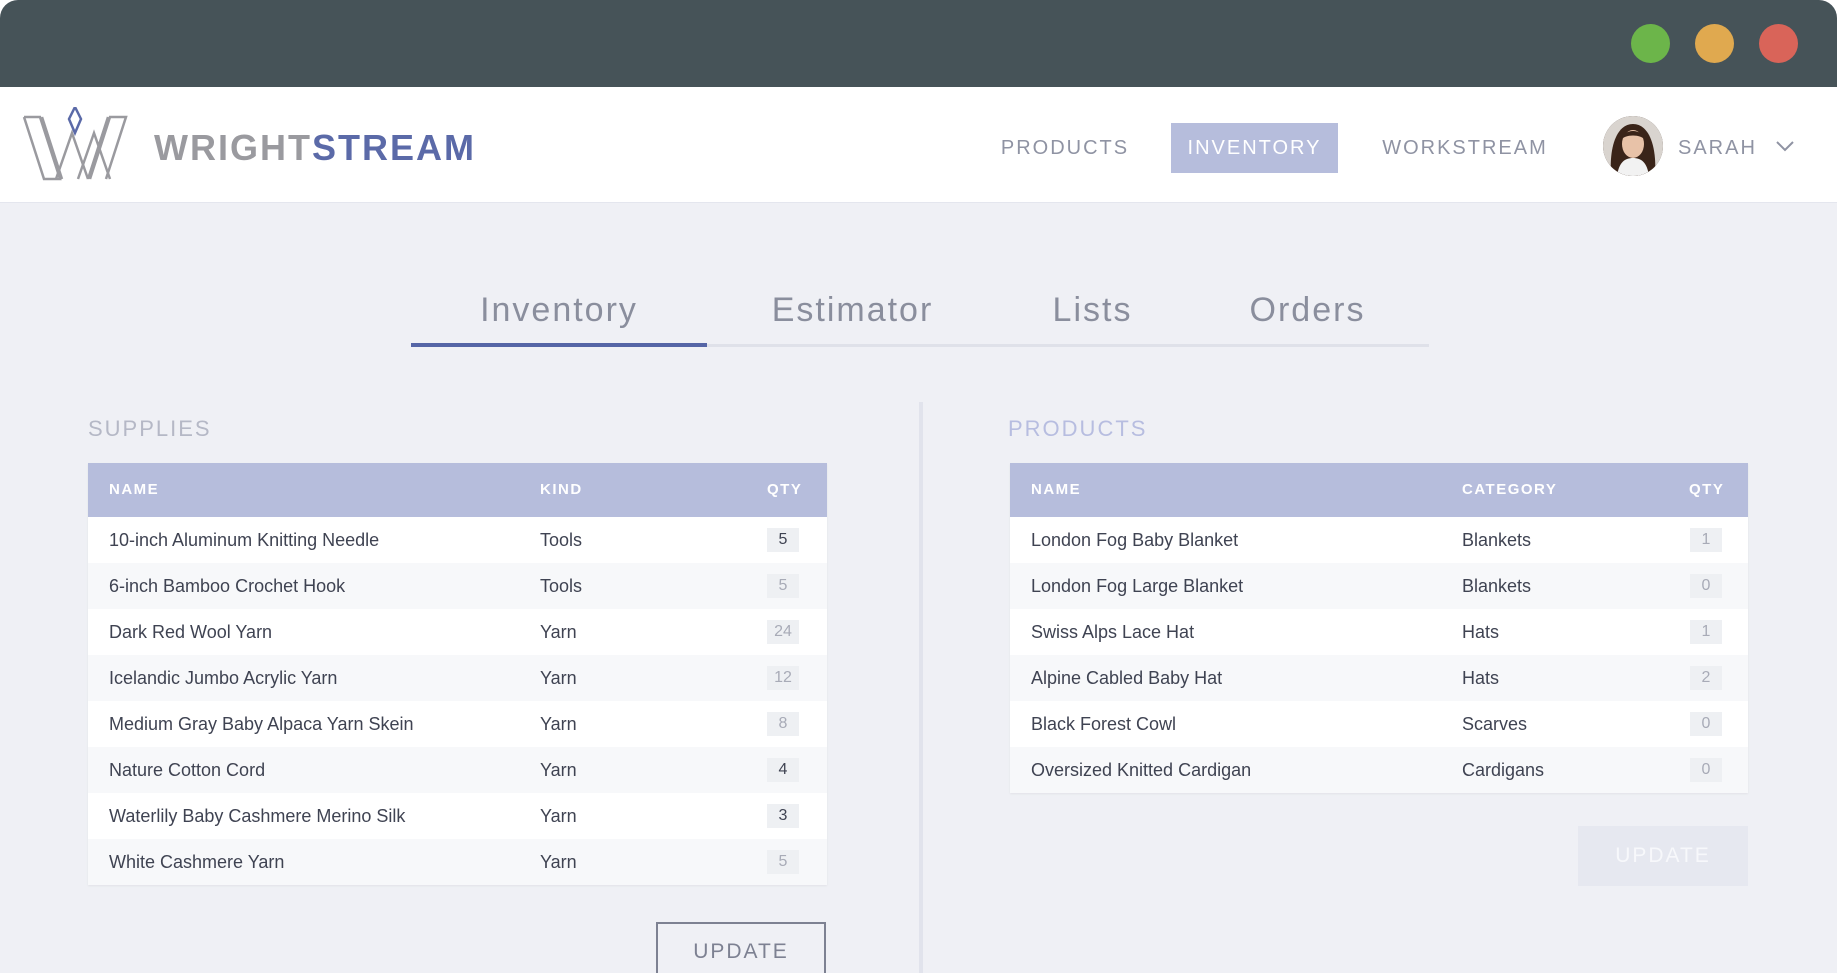  Describe the element at coordinates (1127, 678) in the screenshot. I see `cell-name: Alpine Cabled Baby Hat` at that location.